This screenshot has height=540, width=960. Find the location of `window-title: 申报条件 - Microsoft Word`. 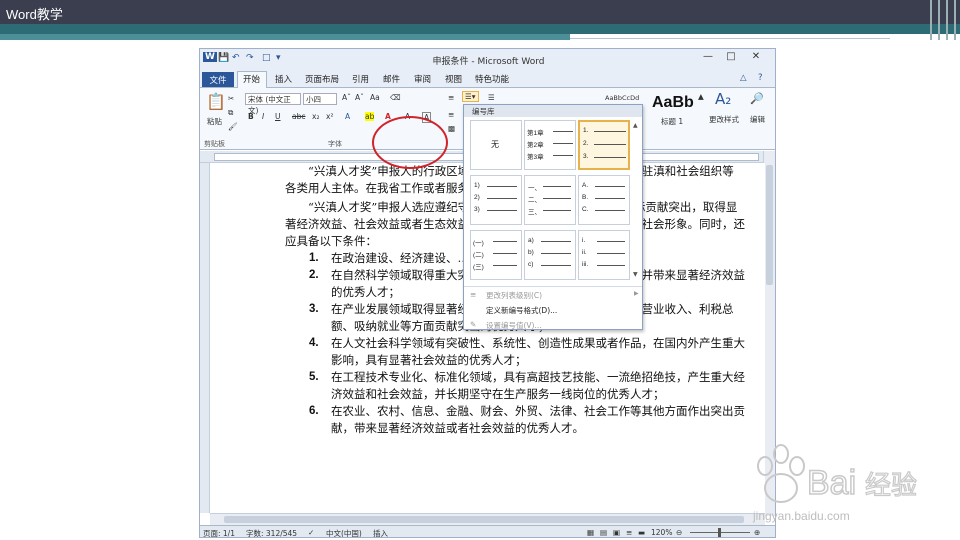

window-title: 申报条件 - Microsoft Word is located at coordinates (488, 62).